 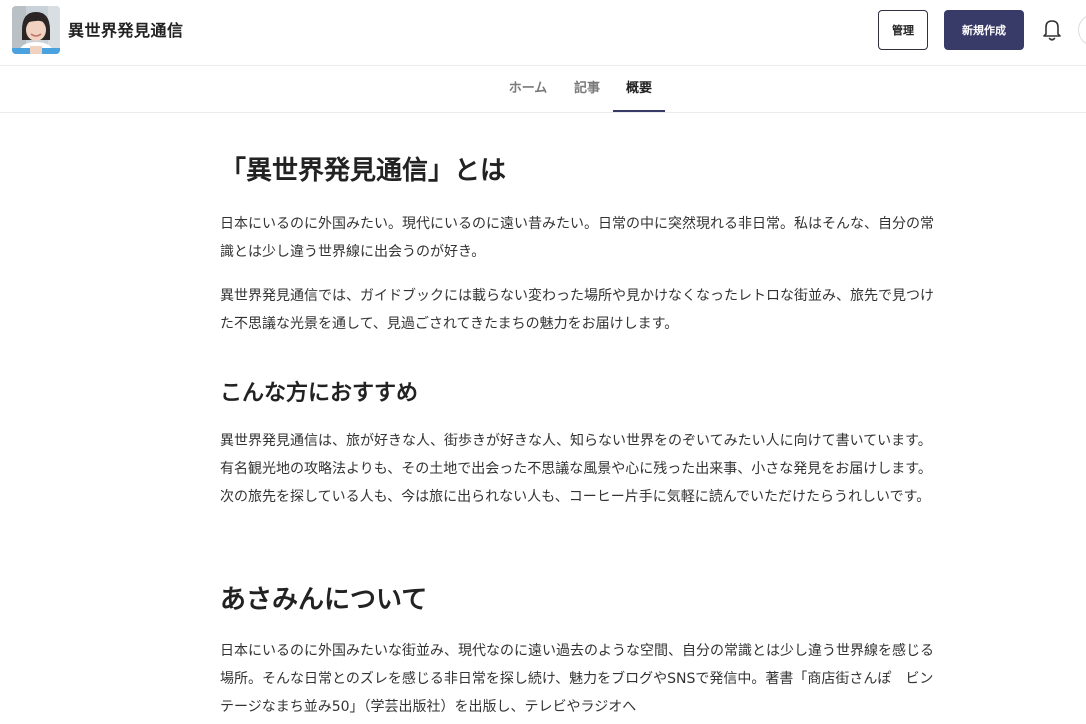 What do you see at coordinates (1052, 30) in the screenshot?
I see `bell-icon` at bounding box center [1052, 30].